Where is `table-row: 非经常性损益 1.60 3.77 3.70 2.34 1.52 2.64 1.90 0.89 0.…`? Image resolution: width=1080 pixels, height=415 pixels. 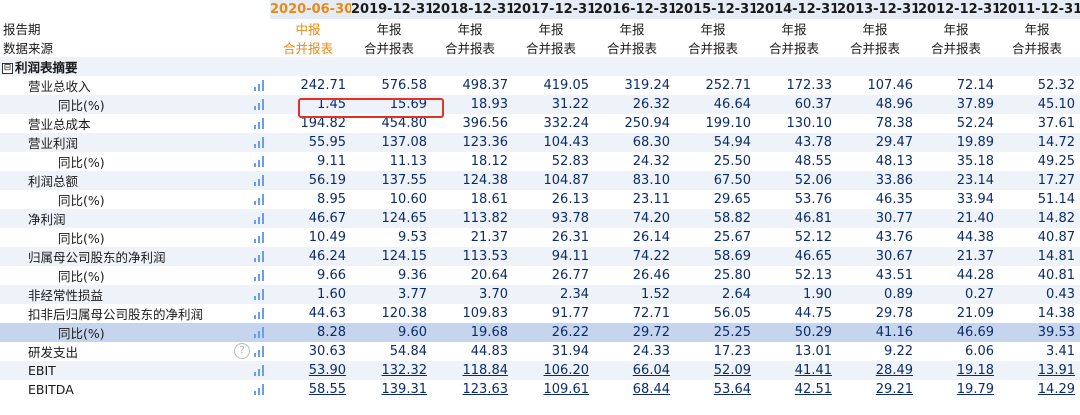
table-row: 非经常性损益 1.60 3.77 3.70 2.34 1.52 2.64 1.90 0.89 0.… is located at coordinates (540, 294).